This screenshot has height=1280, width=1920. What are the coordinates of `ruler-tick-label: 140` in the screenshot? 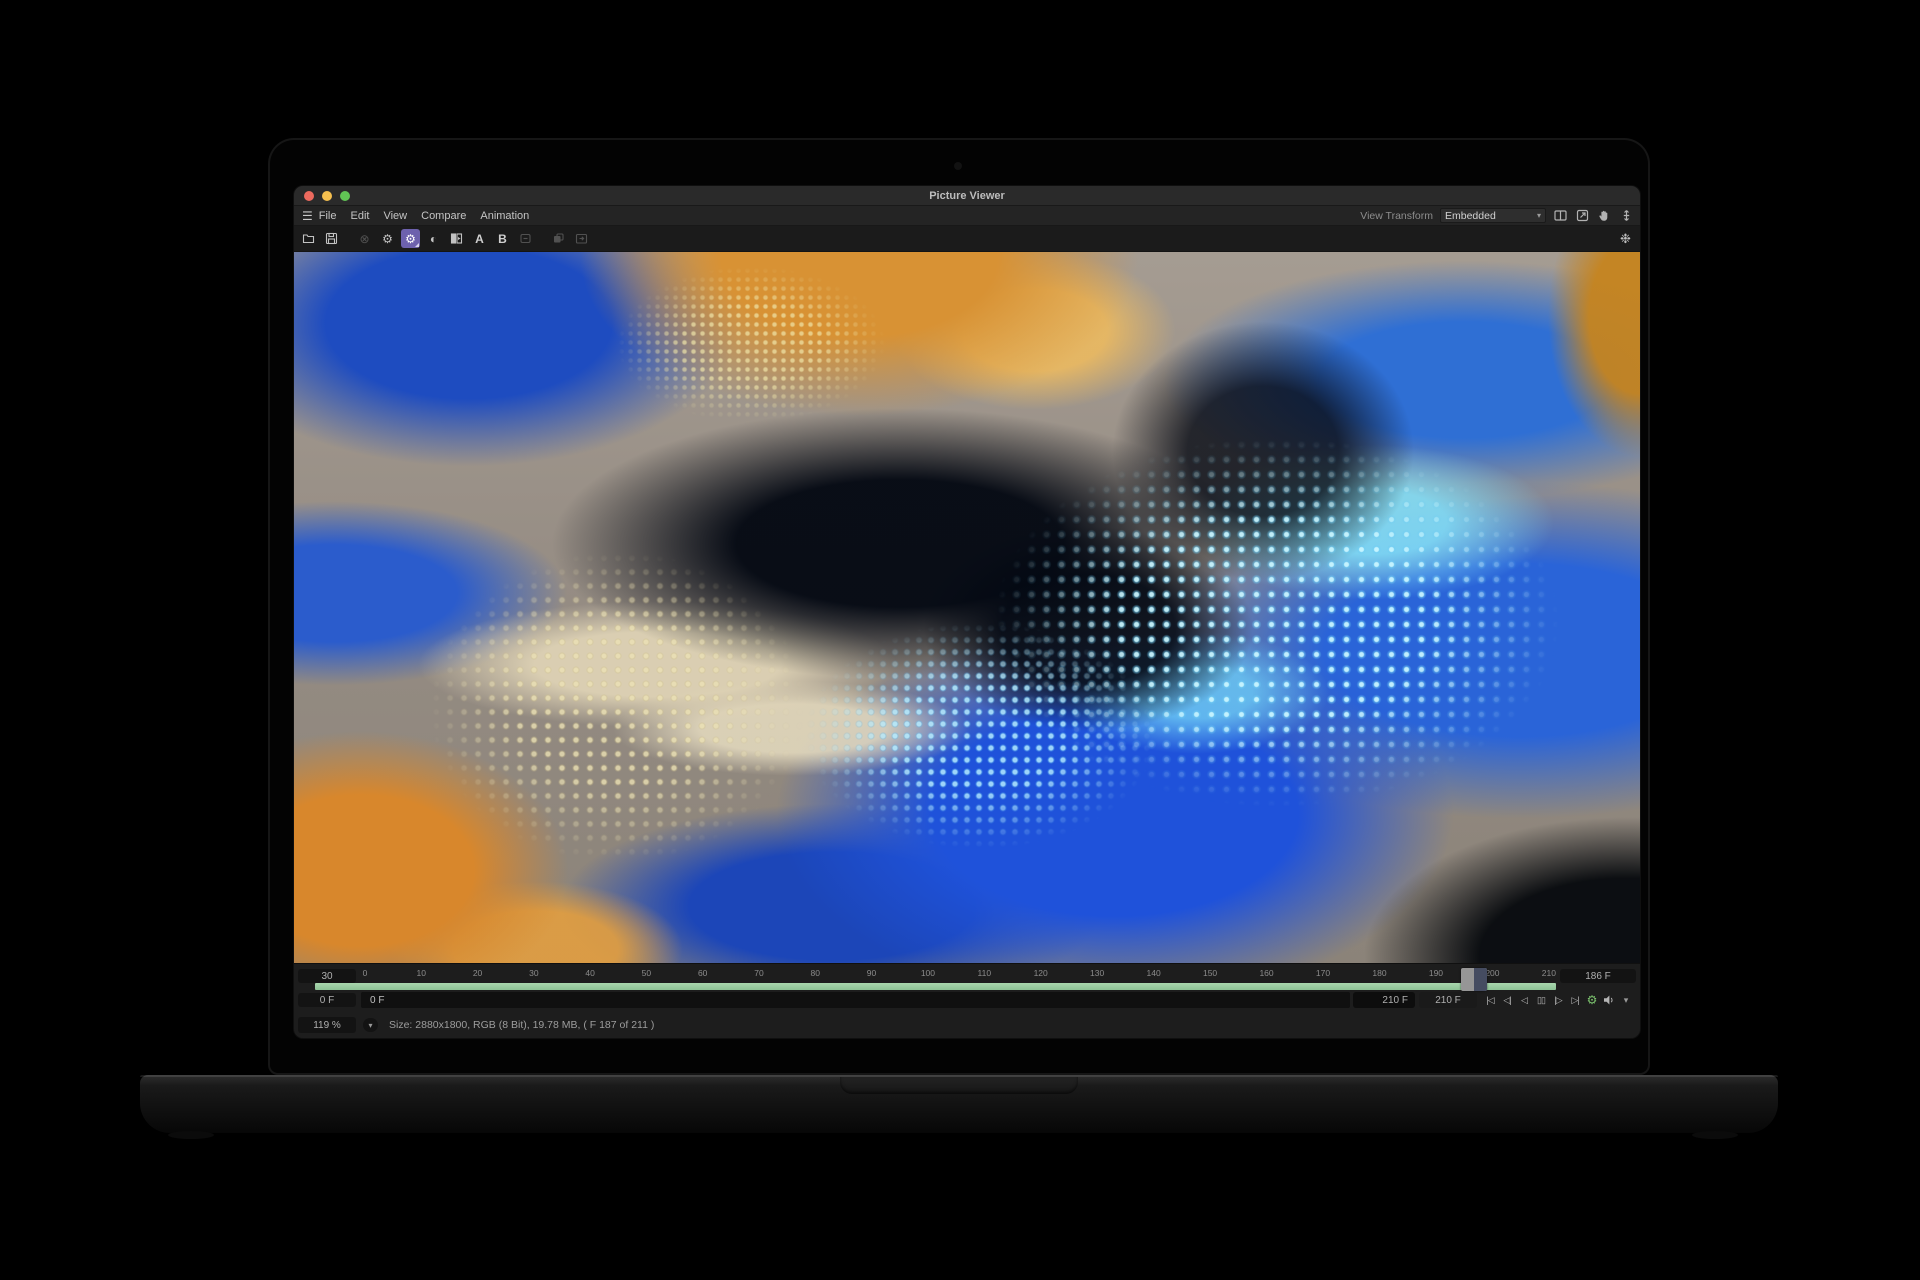 It's located at (1153, 973).